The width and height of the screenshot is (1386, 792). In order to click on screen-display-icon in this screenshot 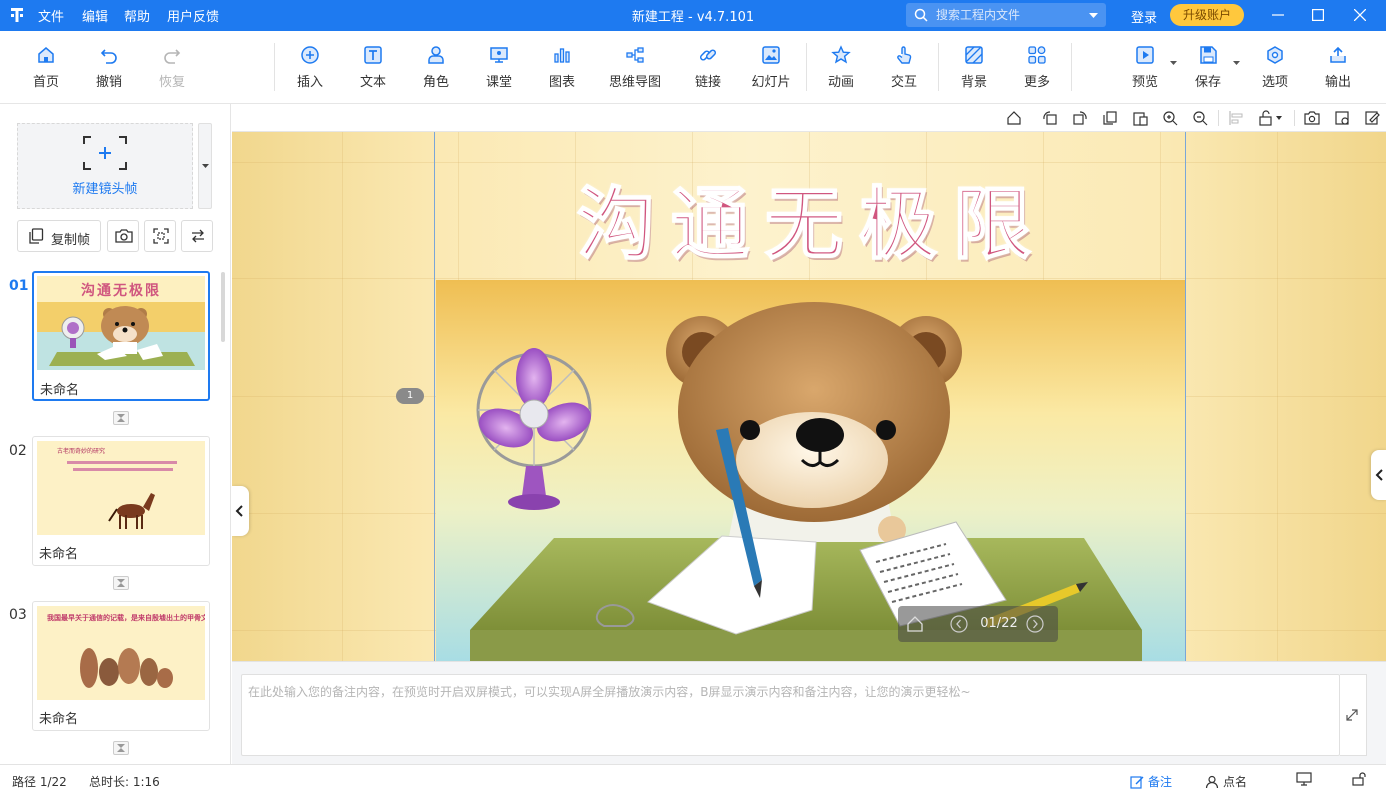, I will do `click(1304, 779)`.